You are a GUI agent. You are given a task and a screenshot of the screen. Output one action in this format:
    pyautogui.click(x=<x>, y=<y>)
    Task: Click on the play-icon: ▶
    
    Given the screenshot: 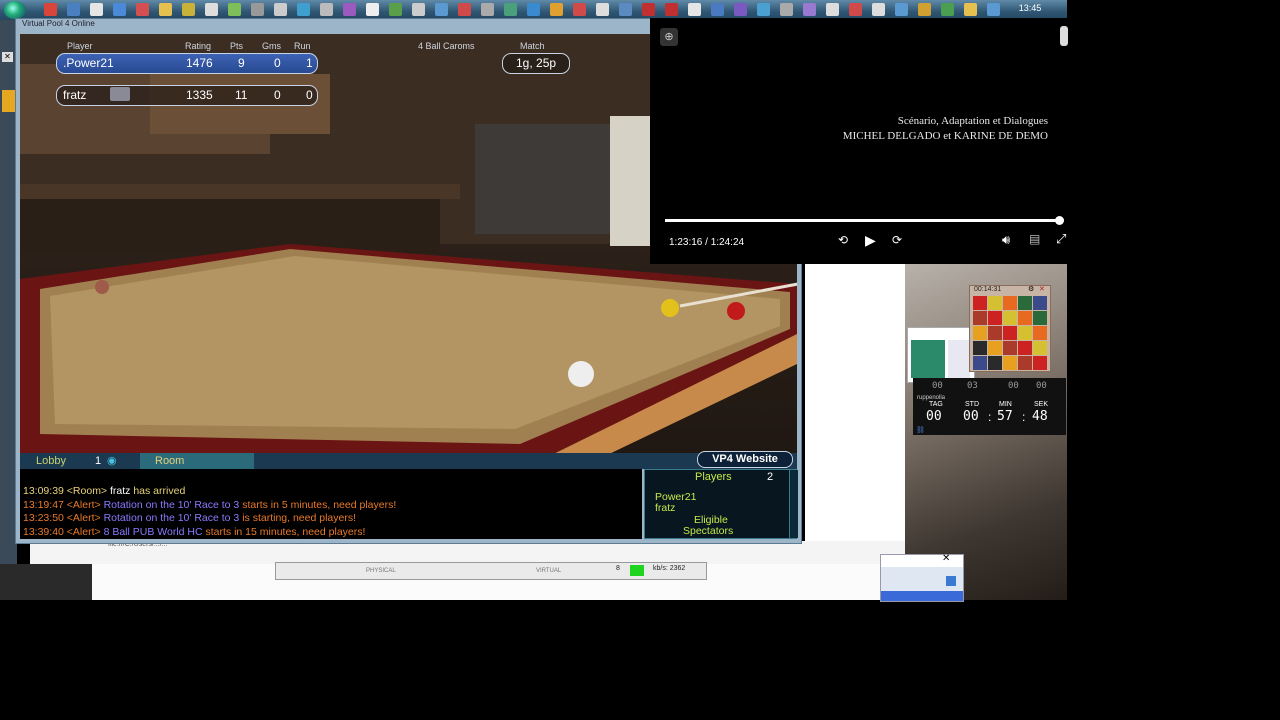 What is the action you would take?
    pyautogui.click(x=870, y=240)
    